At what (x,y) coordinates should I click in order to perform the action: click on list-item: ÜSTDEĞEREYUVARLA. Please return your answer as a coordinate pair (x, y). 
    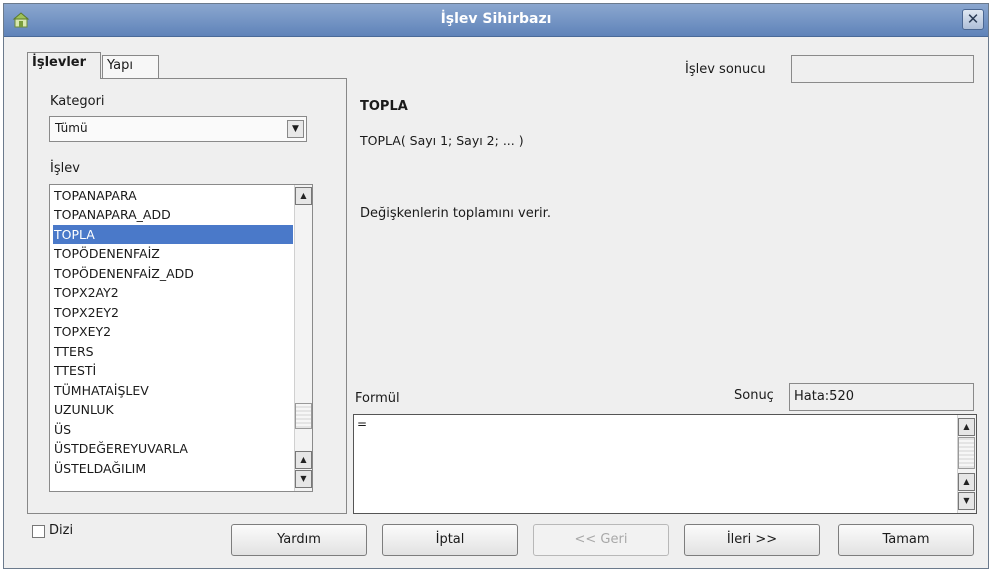
    Looking at the image, I should click on (173, 448).